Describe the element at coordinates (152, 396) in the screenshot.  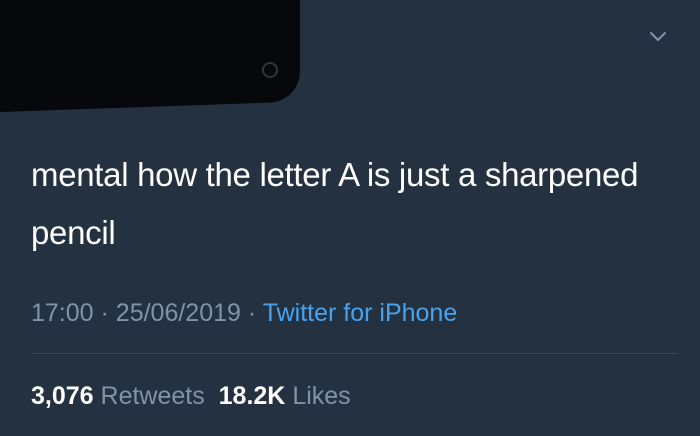
I see `retweets-label: Retweets` at that location.